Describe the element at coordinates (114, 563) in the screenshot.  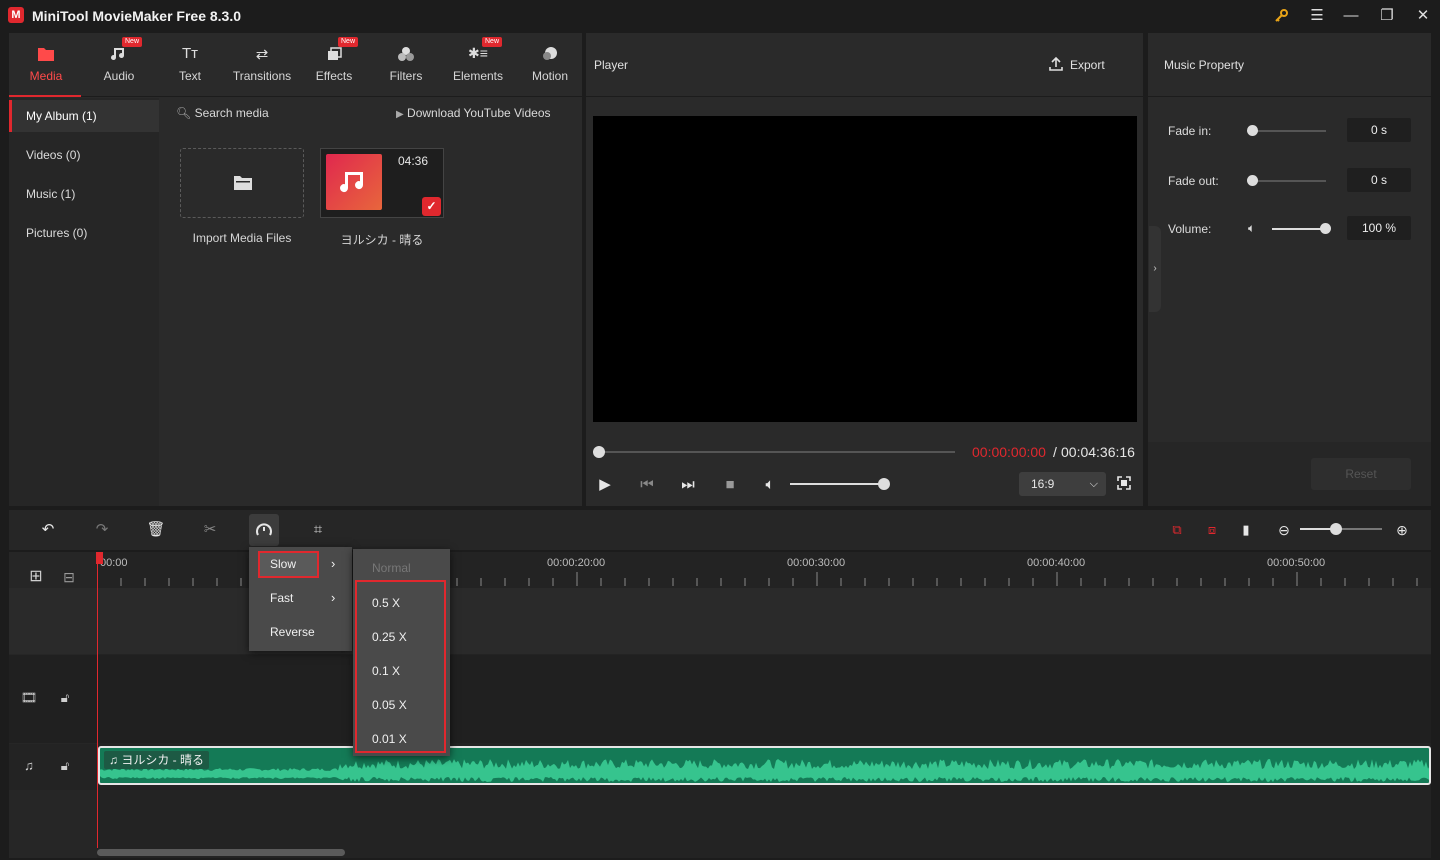
I see `ruler-label: 00:00` at that location.